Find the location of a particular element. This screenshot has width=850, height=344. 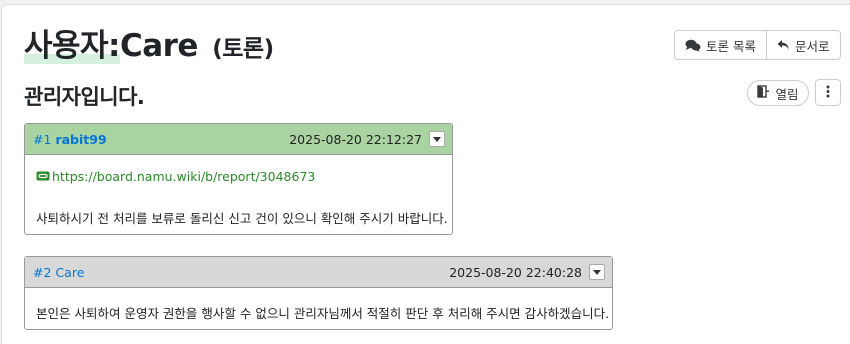

reply-arrow-icon is located at coordinates (783, 45).